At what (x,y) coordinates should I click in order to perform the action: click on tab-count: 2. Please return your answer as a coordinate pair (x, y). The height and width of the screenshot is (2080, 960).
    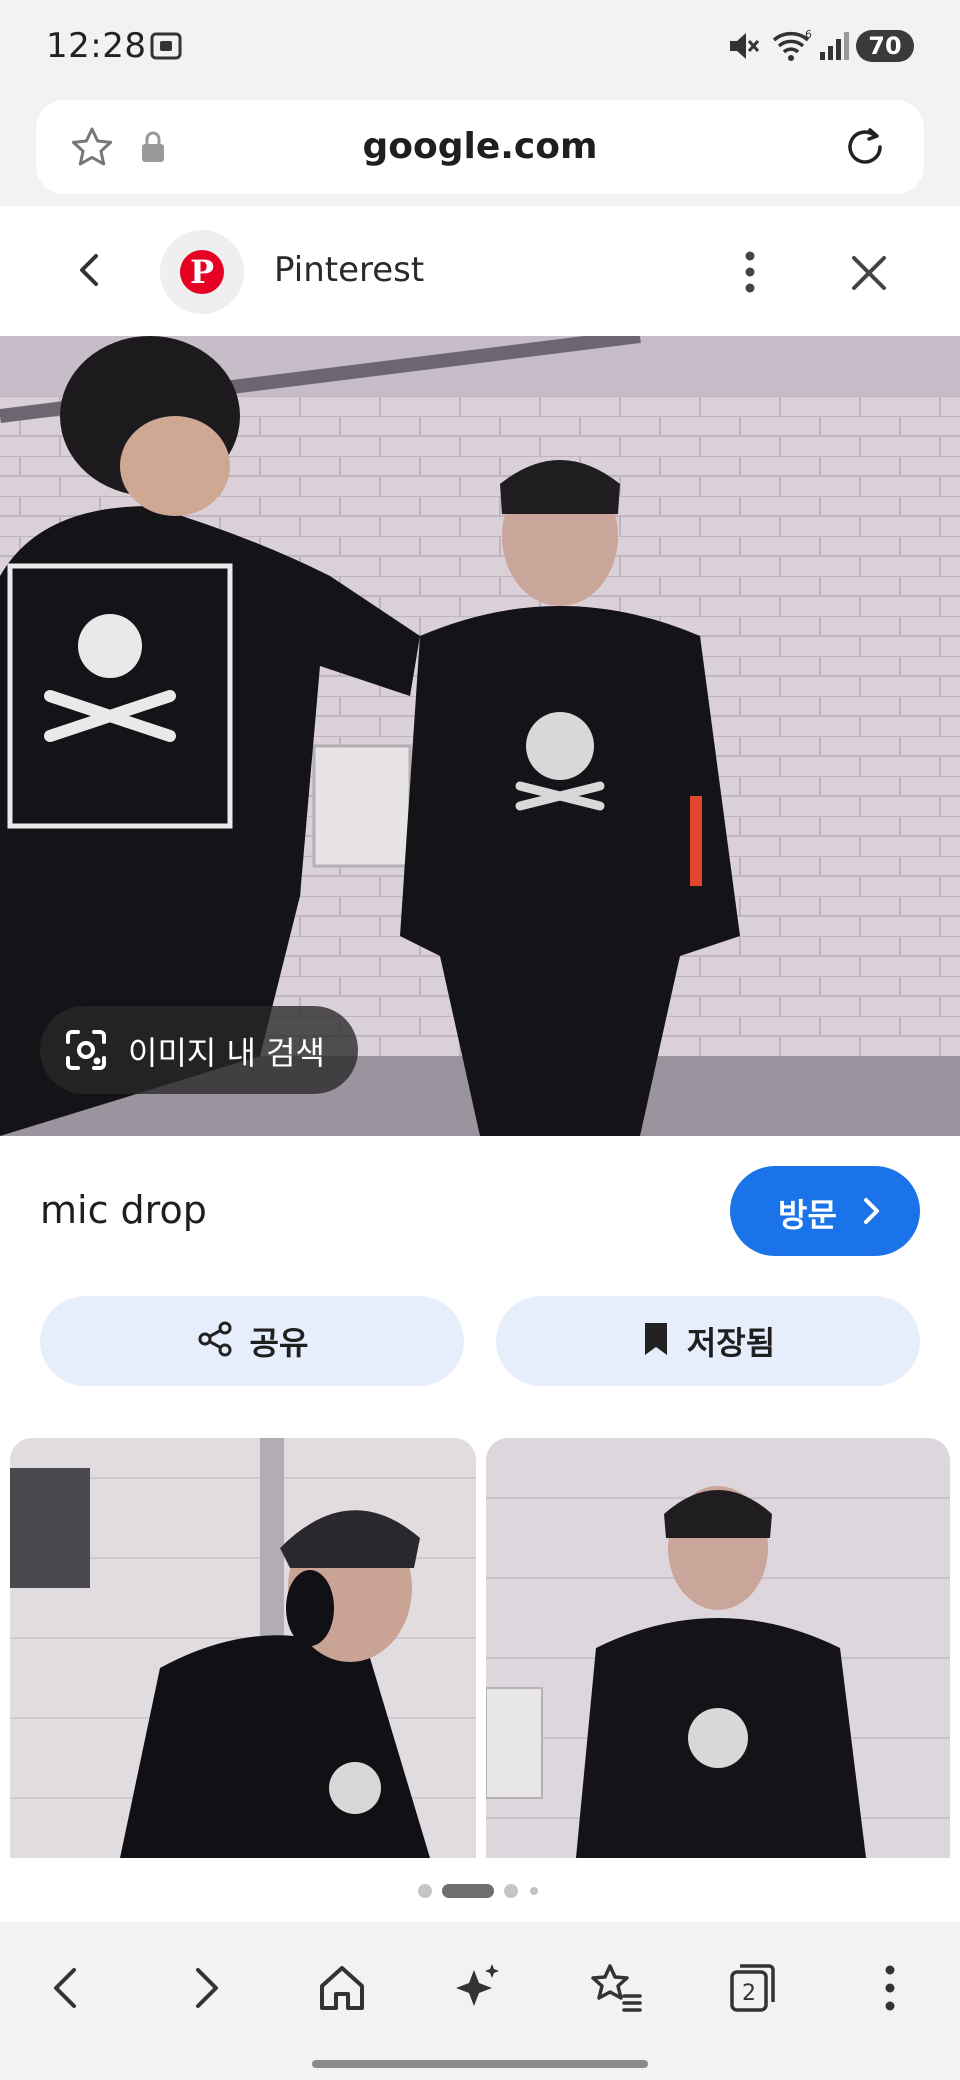
    Looking at the image, I should click on (749, 1993).